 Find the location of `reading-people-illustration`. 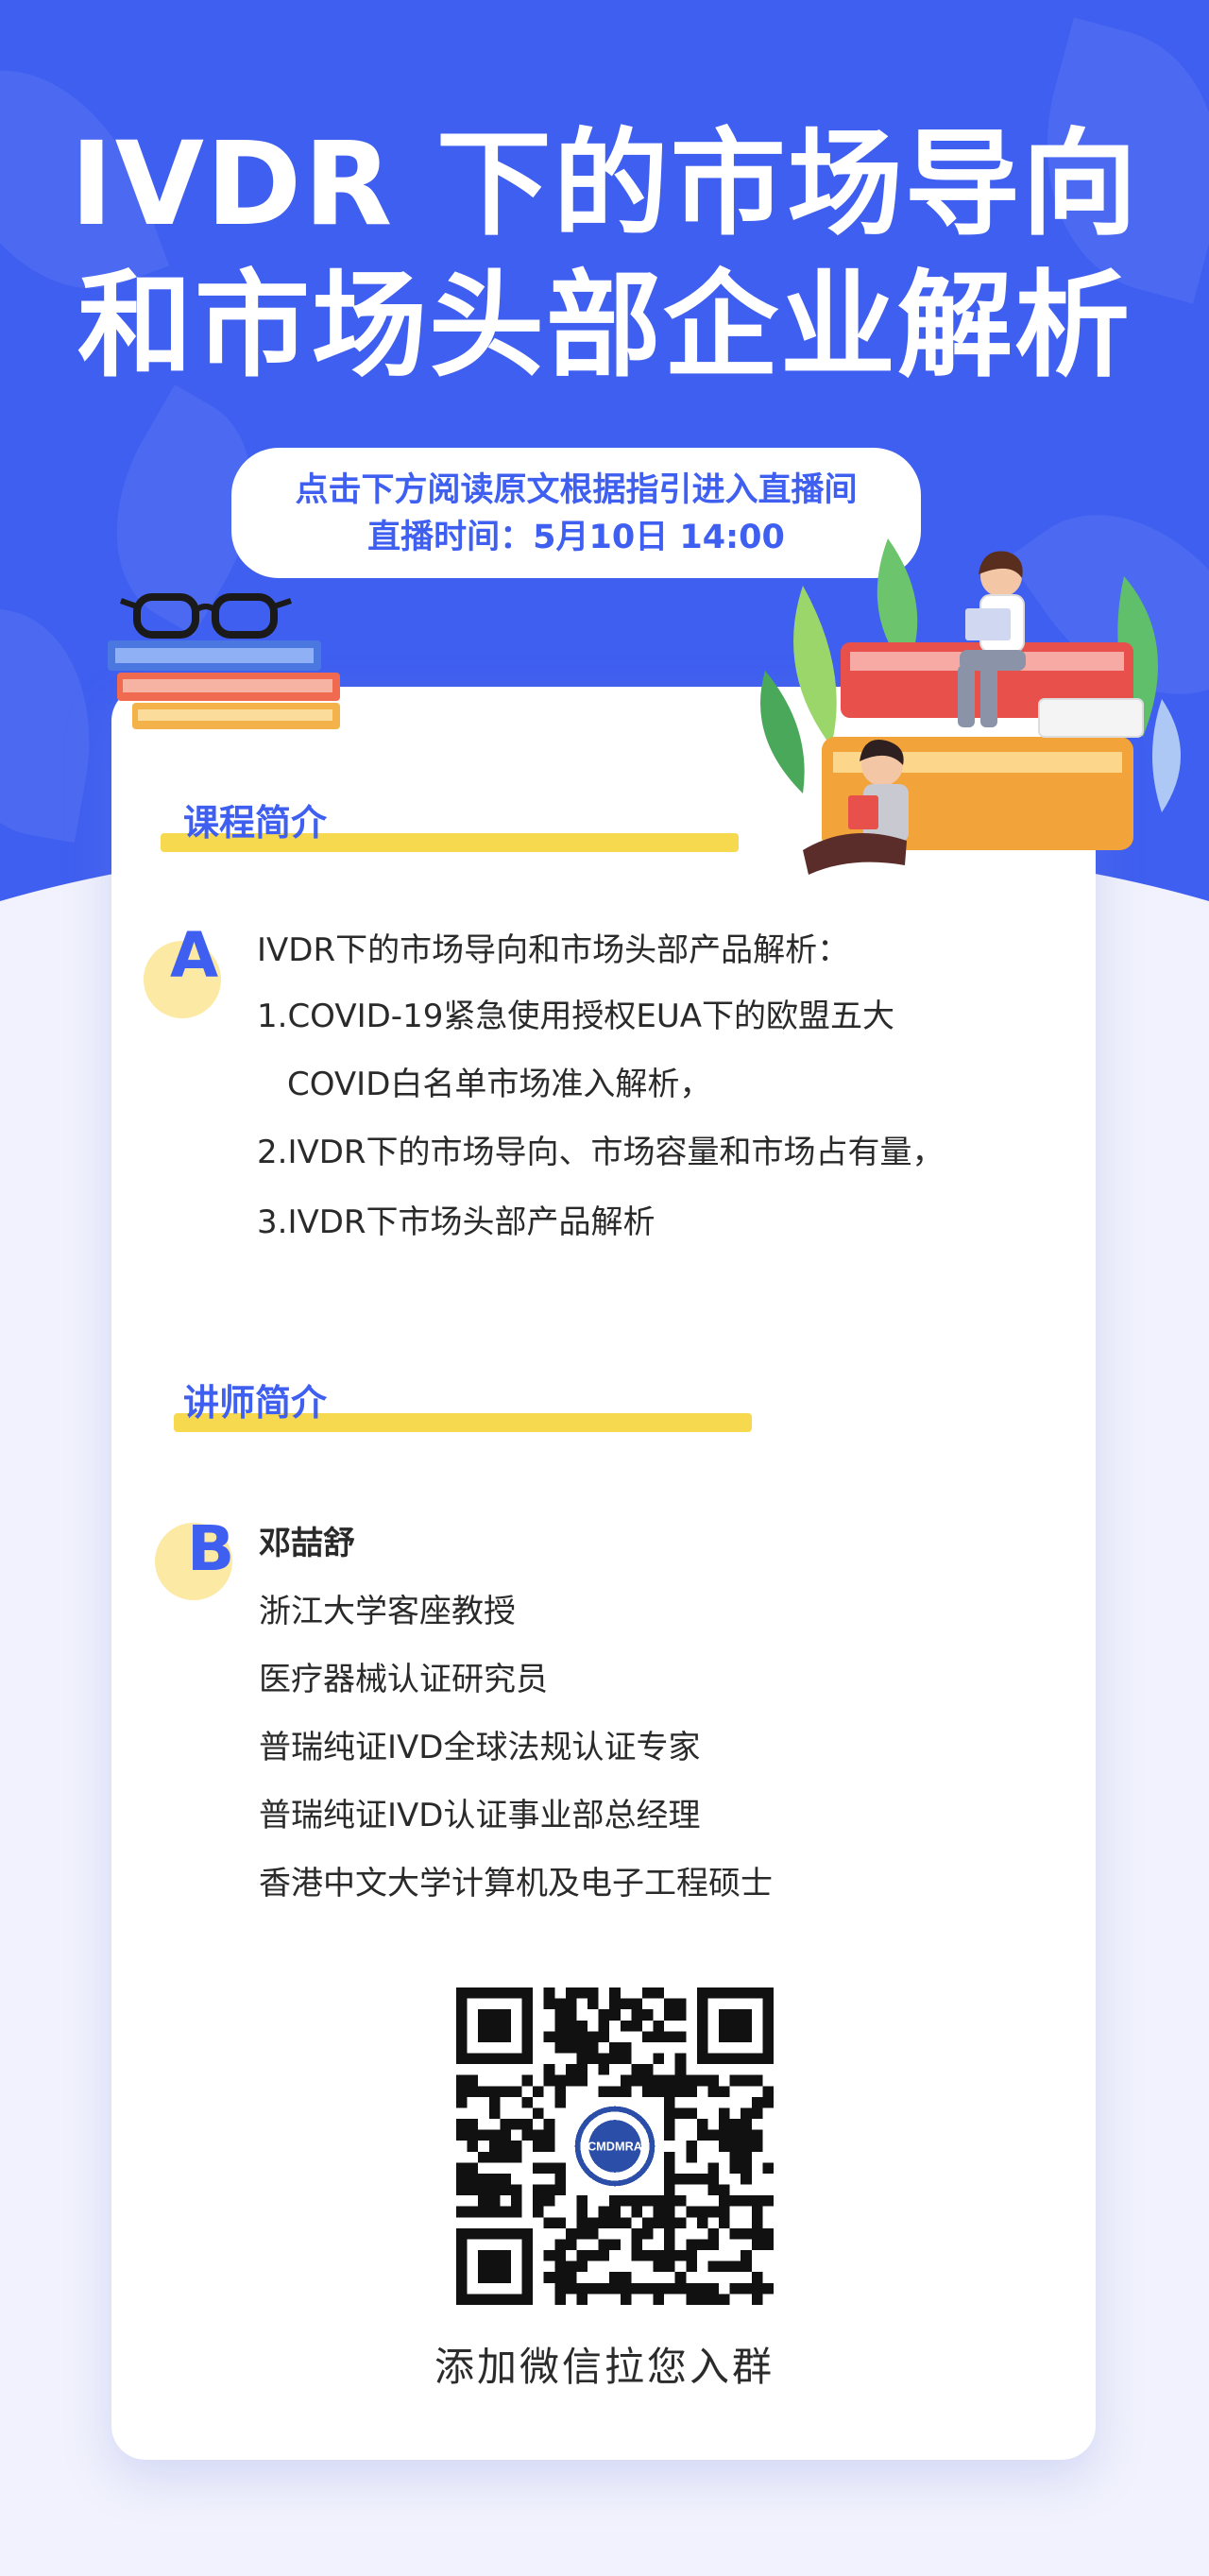

reading-people-illustration is located at coordinates (971, 707).